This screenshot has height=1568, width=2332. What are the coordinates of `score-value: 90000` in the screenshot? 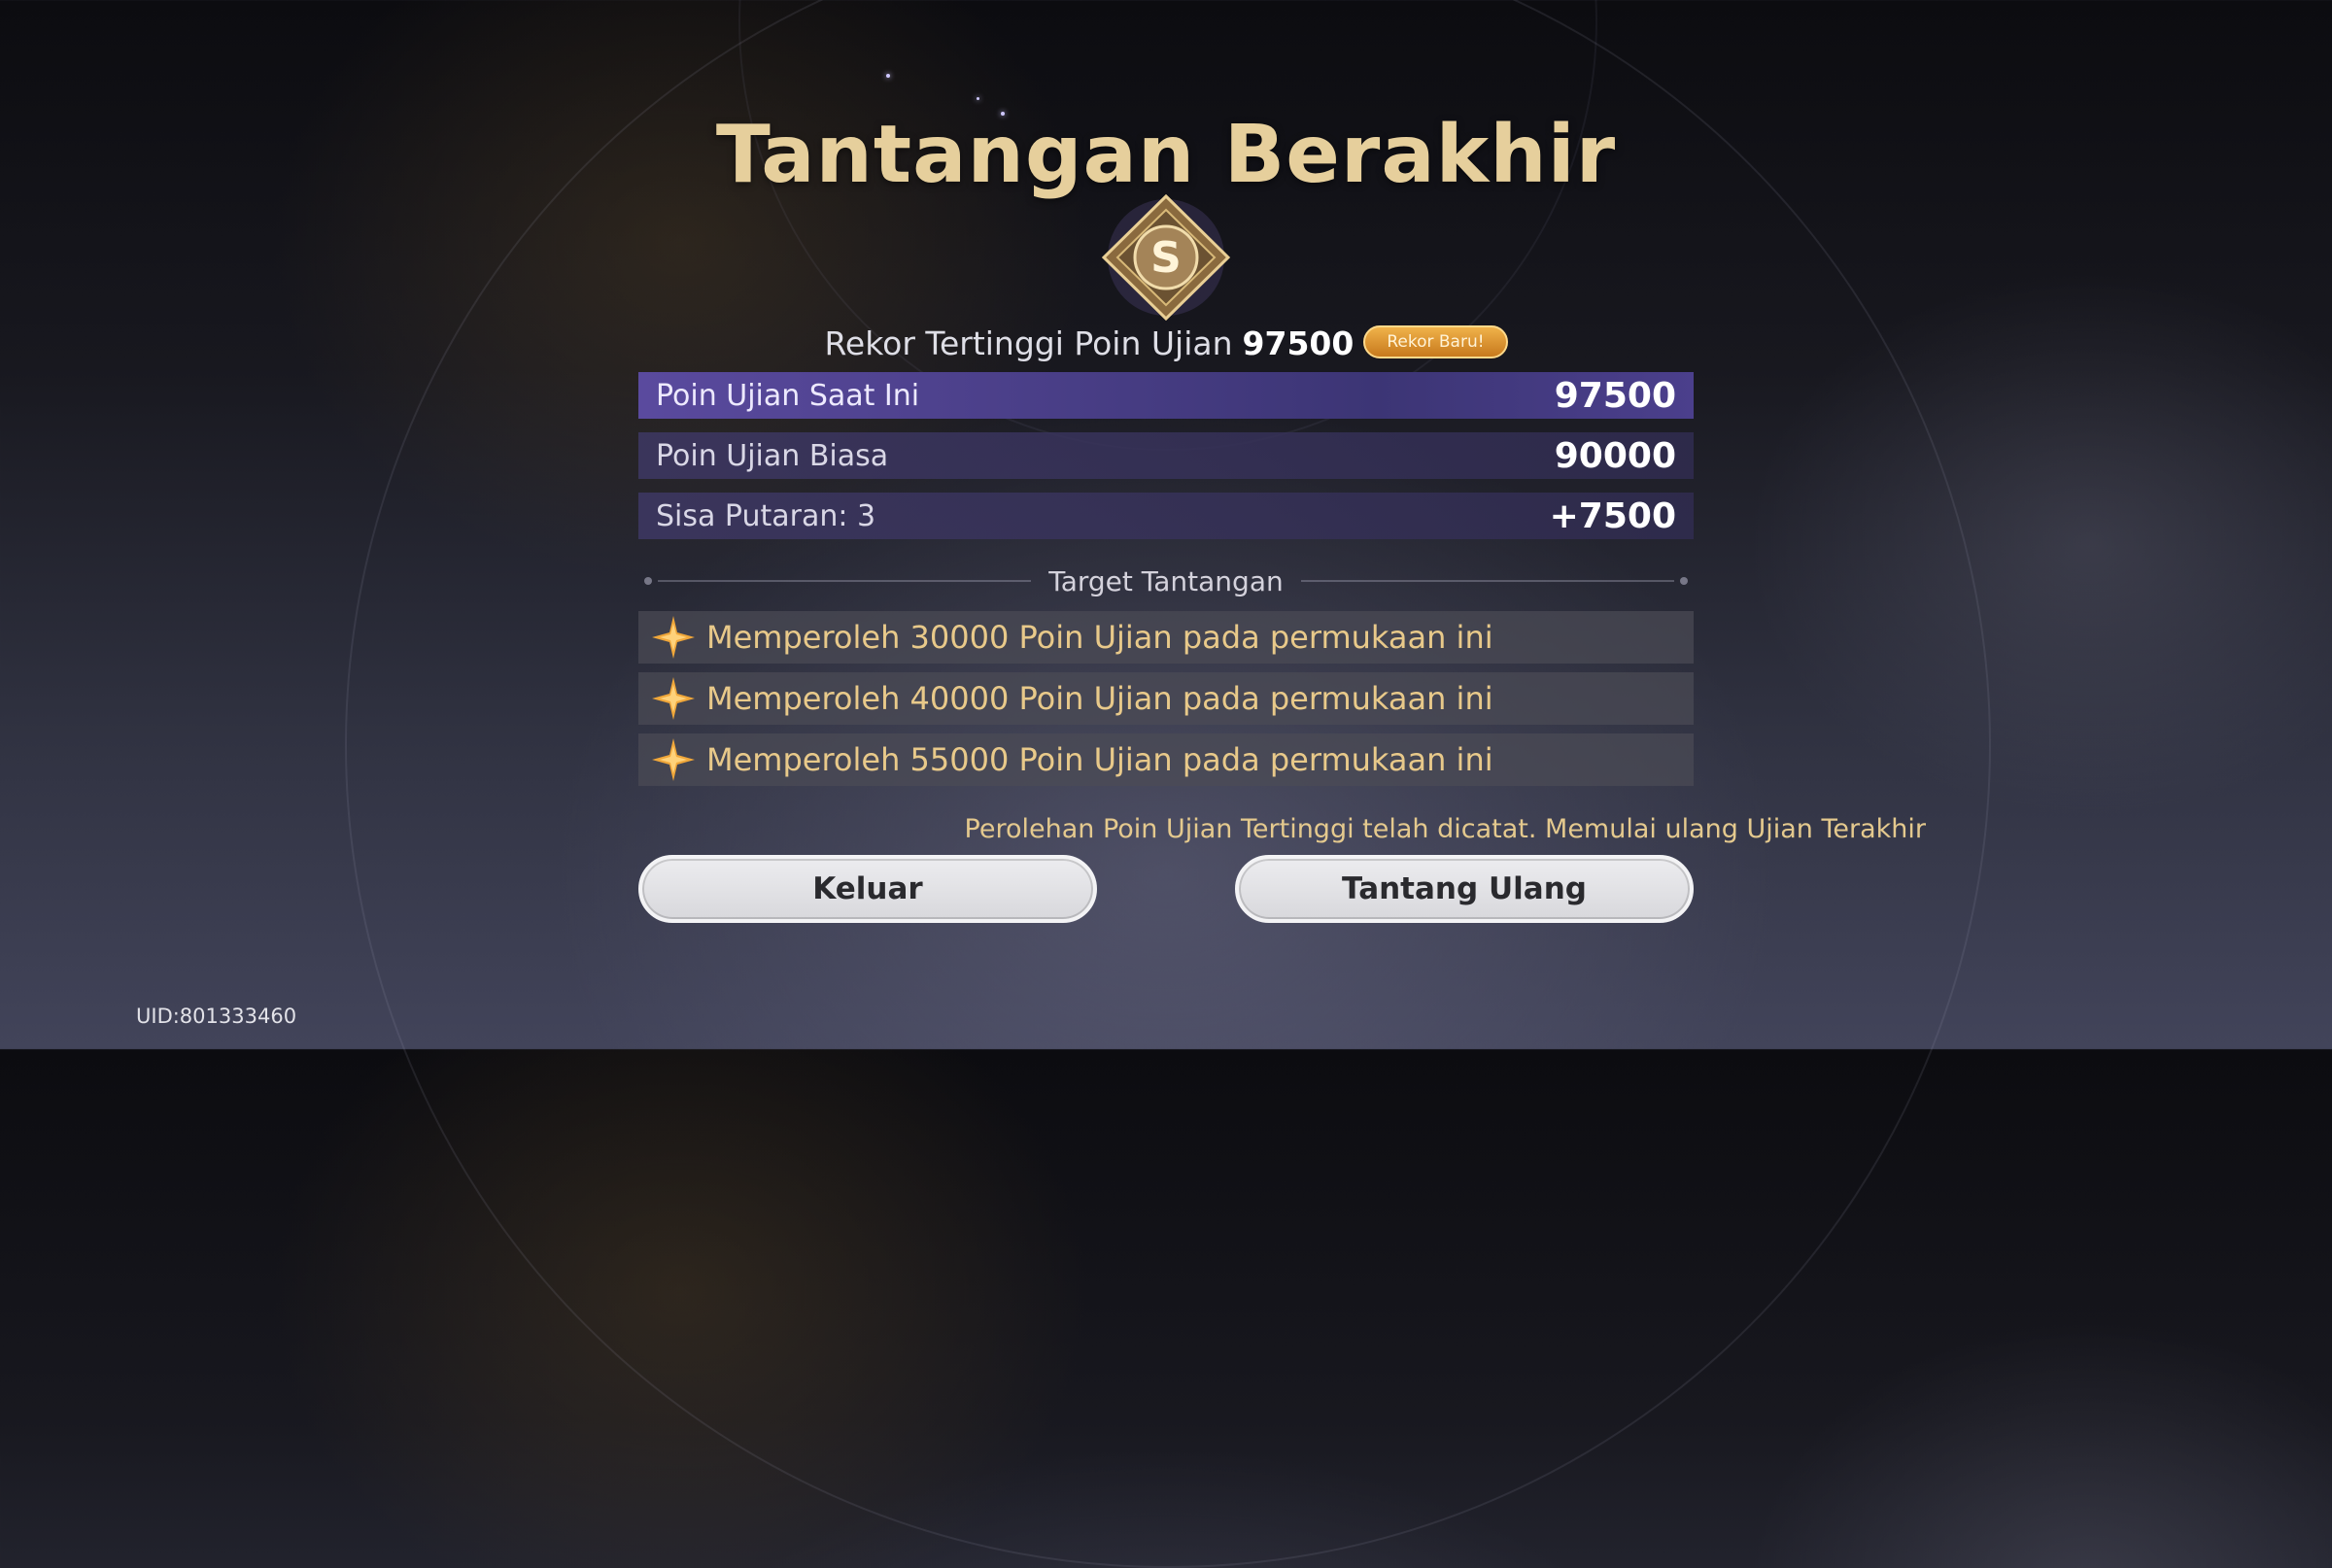 It's located at (1615, 455).